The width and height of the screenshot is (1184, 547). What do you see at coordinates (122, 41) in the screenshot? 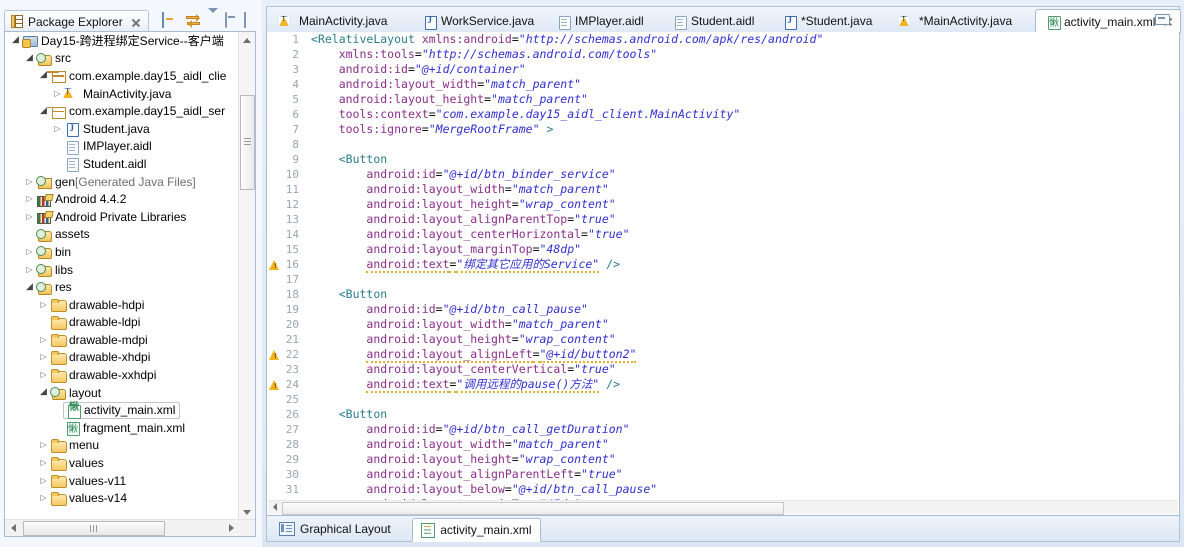
I see `tree-item: Day15-跨进程绑定Service--客户端` at bounding box center [122, 41].